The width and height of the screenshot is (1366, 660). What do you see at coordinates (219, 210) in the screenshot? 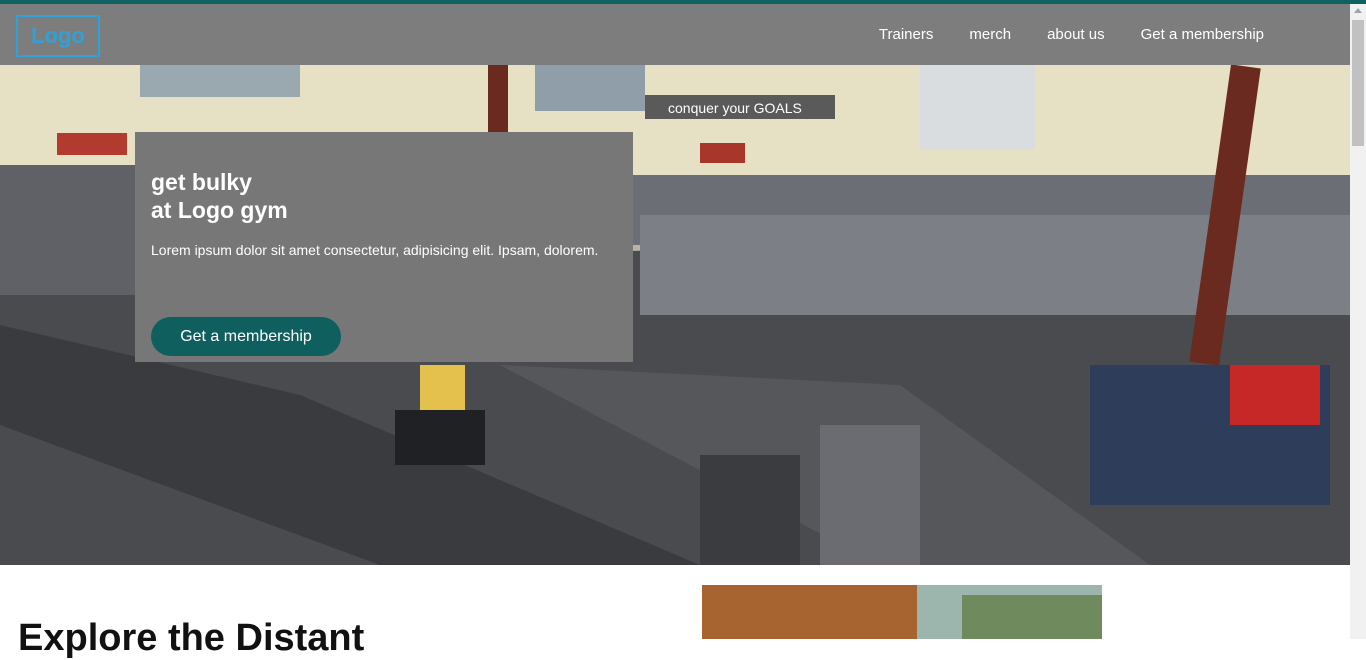
I see `hero-title-line2: at Logo gym` at bounding box center [219, 210].